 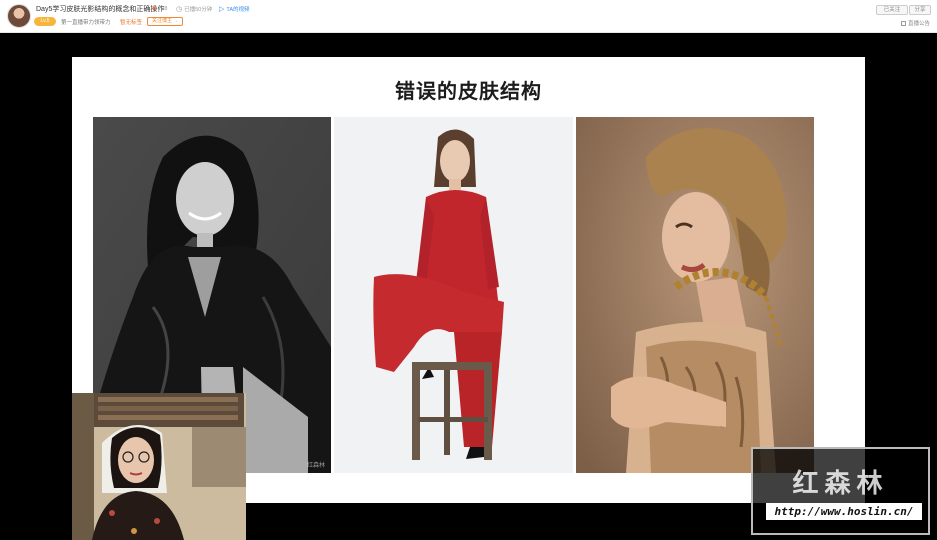 I want to click on logo-text: 红森林, so click(x=840, y=484).